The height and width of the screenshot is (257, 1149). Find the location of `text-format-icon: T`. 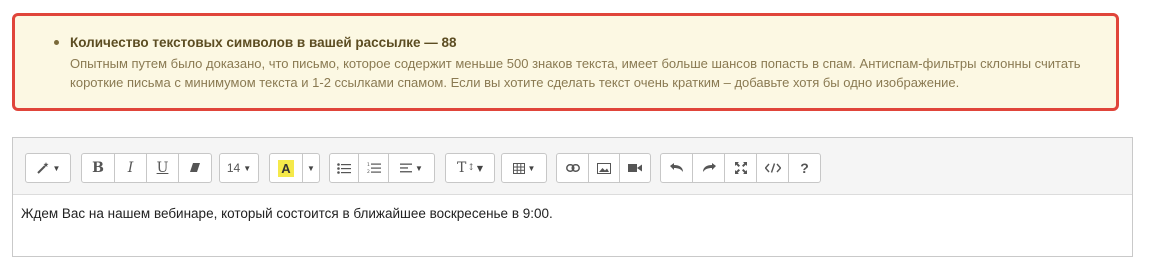

text-format-icon: T is located at coordinates (461, 168).